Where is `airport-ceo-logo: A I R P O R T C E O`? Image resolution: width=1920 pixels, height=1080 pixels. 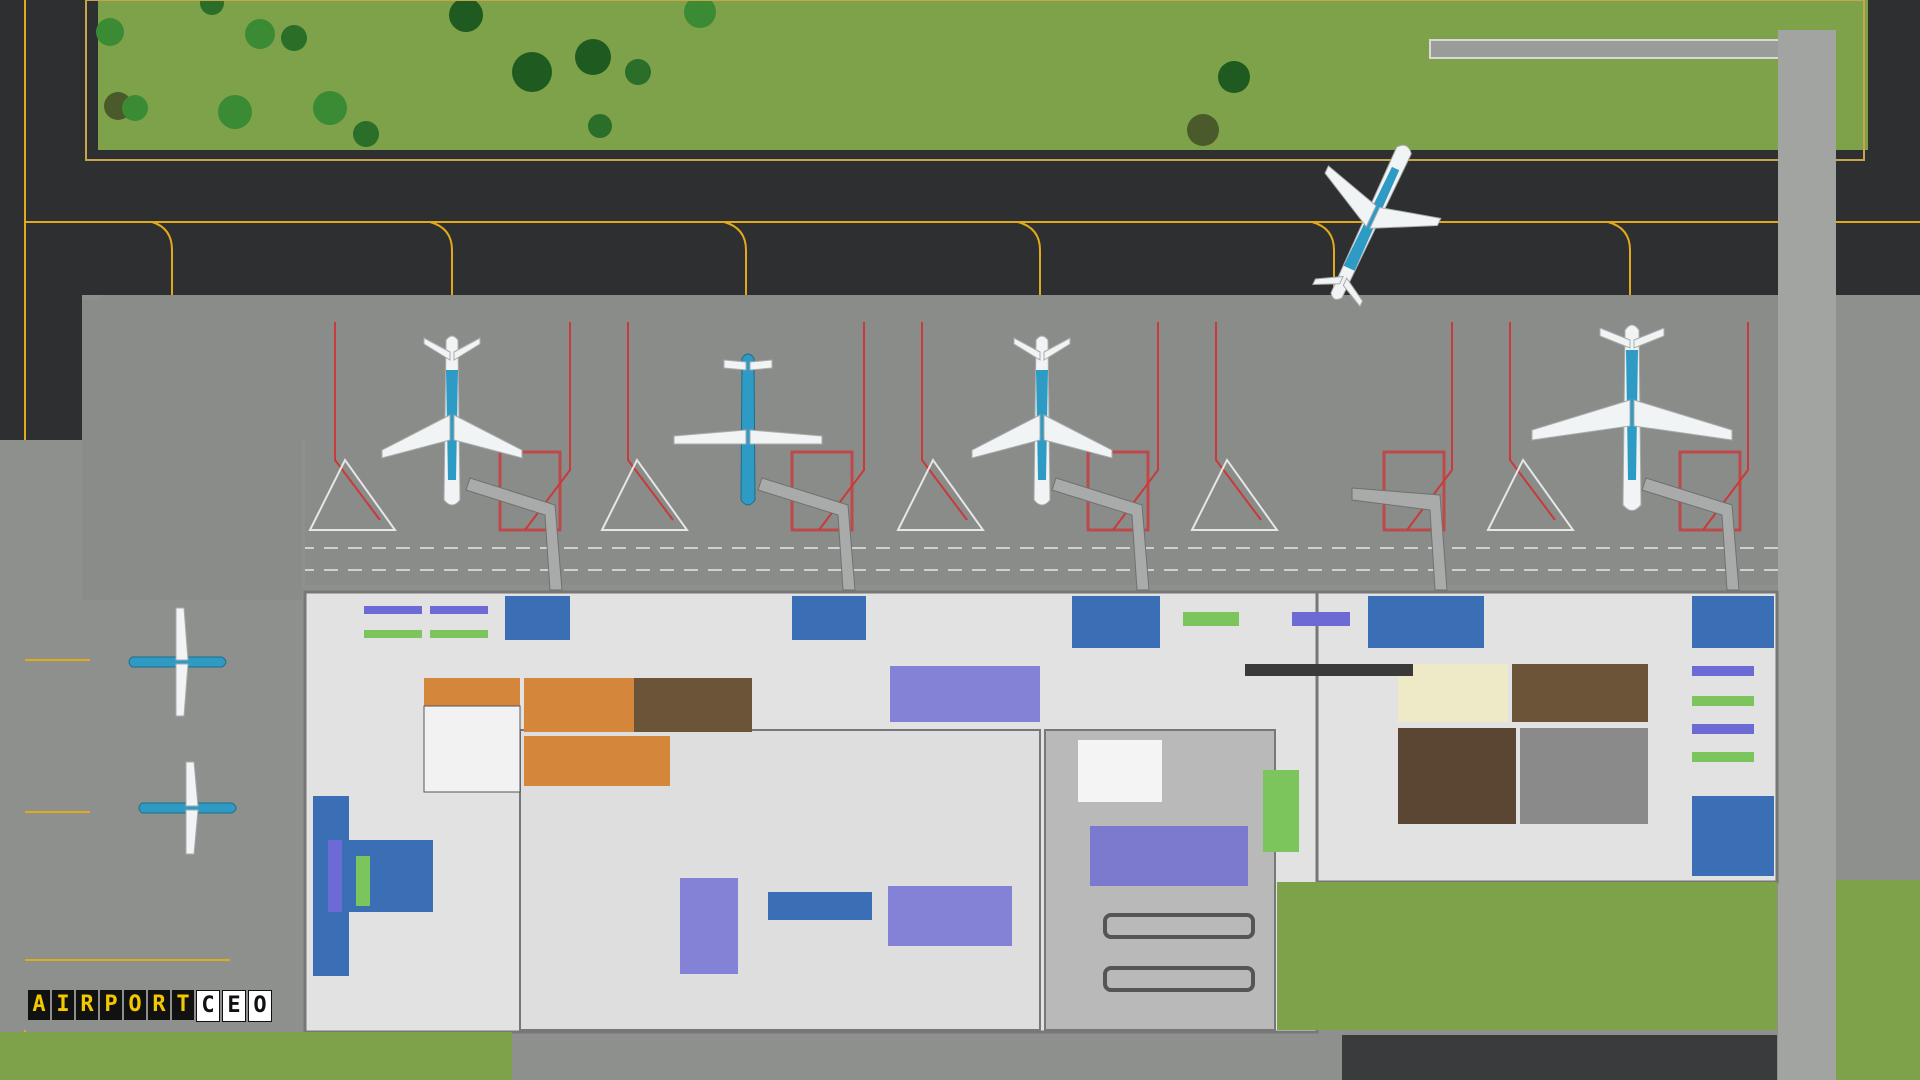
airport-ceo-logo: A I R P O R T C E O is located at coordinates (150, 1006).